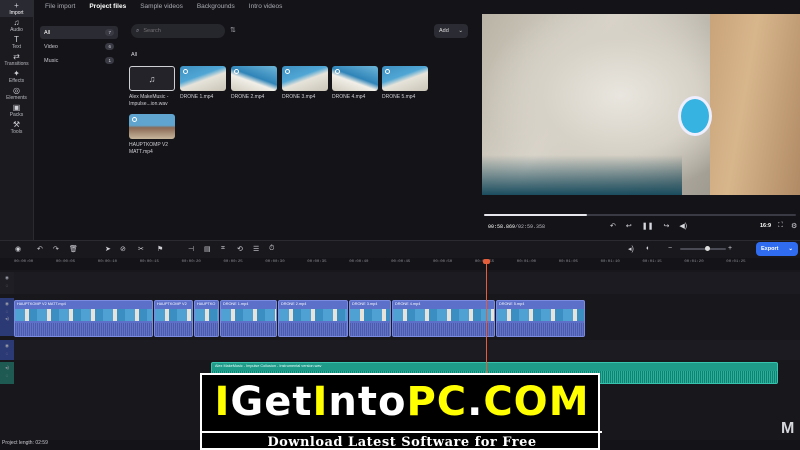 The image size is (800, 450). What do you see at coordinates (299, 97) in the screenshot?
I see `file-name: DRONE 3.mp4` at bounding box center [299, 97].